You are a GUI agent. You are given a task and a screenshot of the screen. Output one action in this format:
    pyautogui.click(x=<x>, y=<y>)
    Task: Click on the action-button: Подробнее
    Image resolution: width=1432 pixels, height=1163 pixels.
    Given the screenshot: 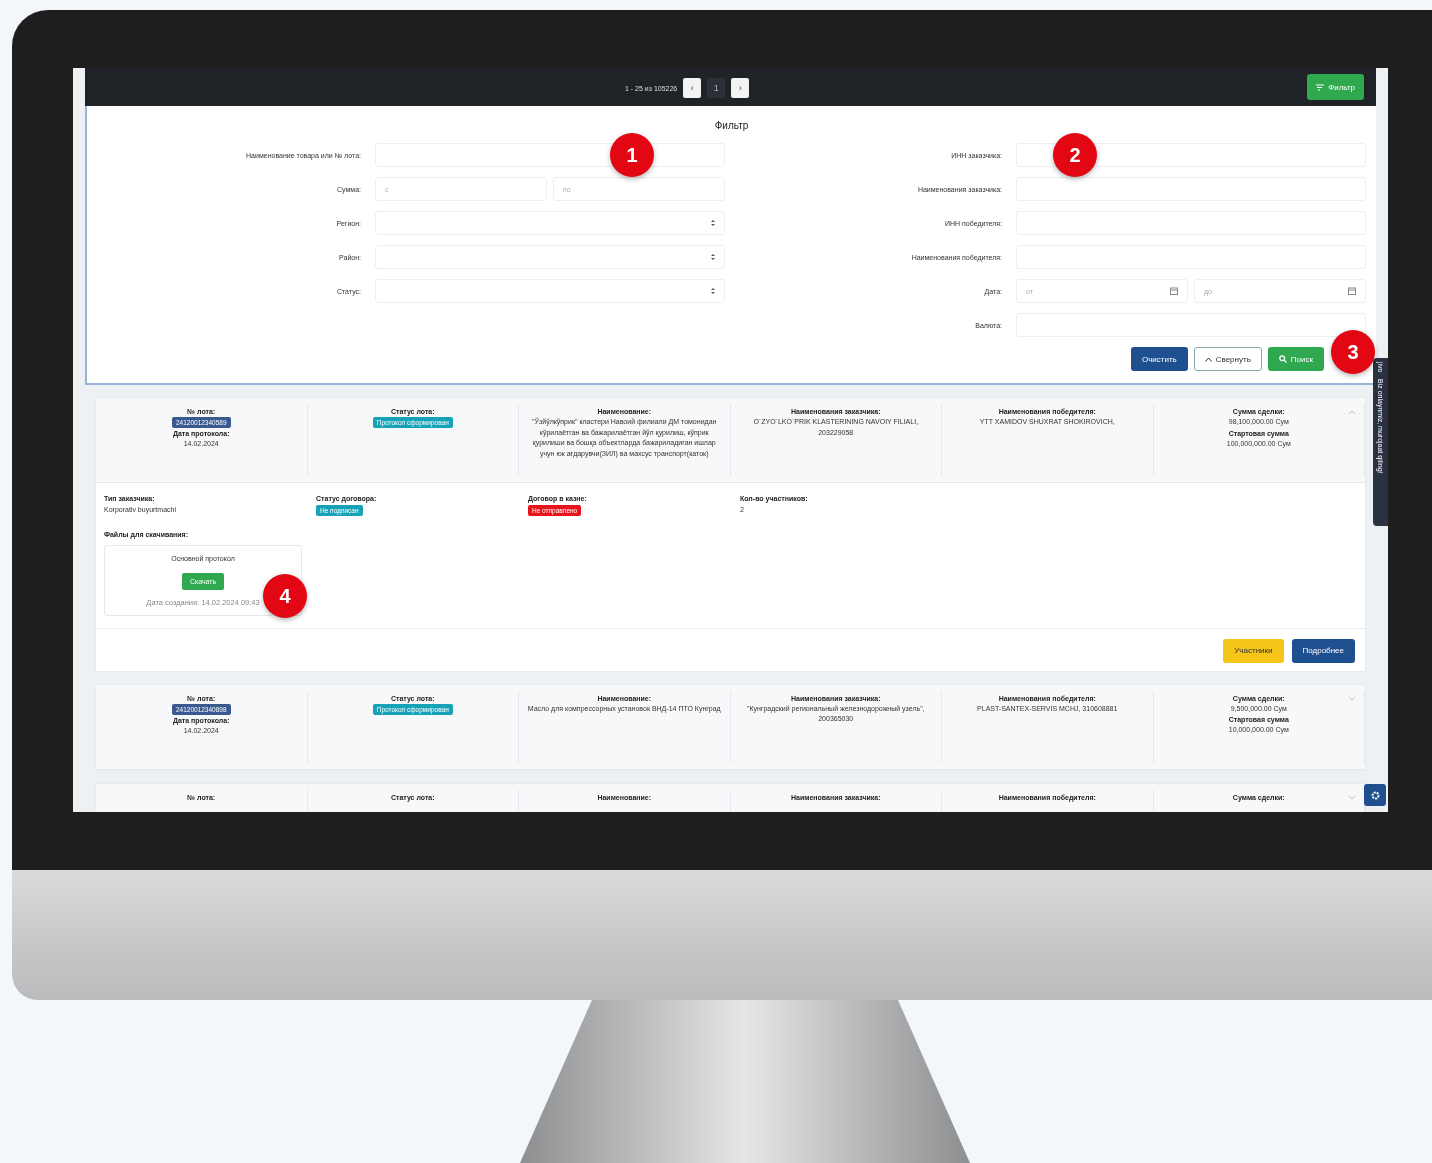 What is the action you would take?
    pyautogui.click(x=1323, y=650)
    